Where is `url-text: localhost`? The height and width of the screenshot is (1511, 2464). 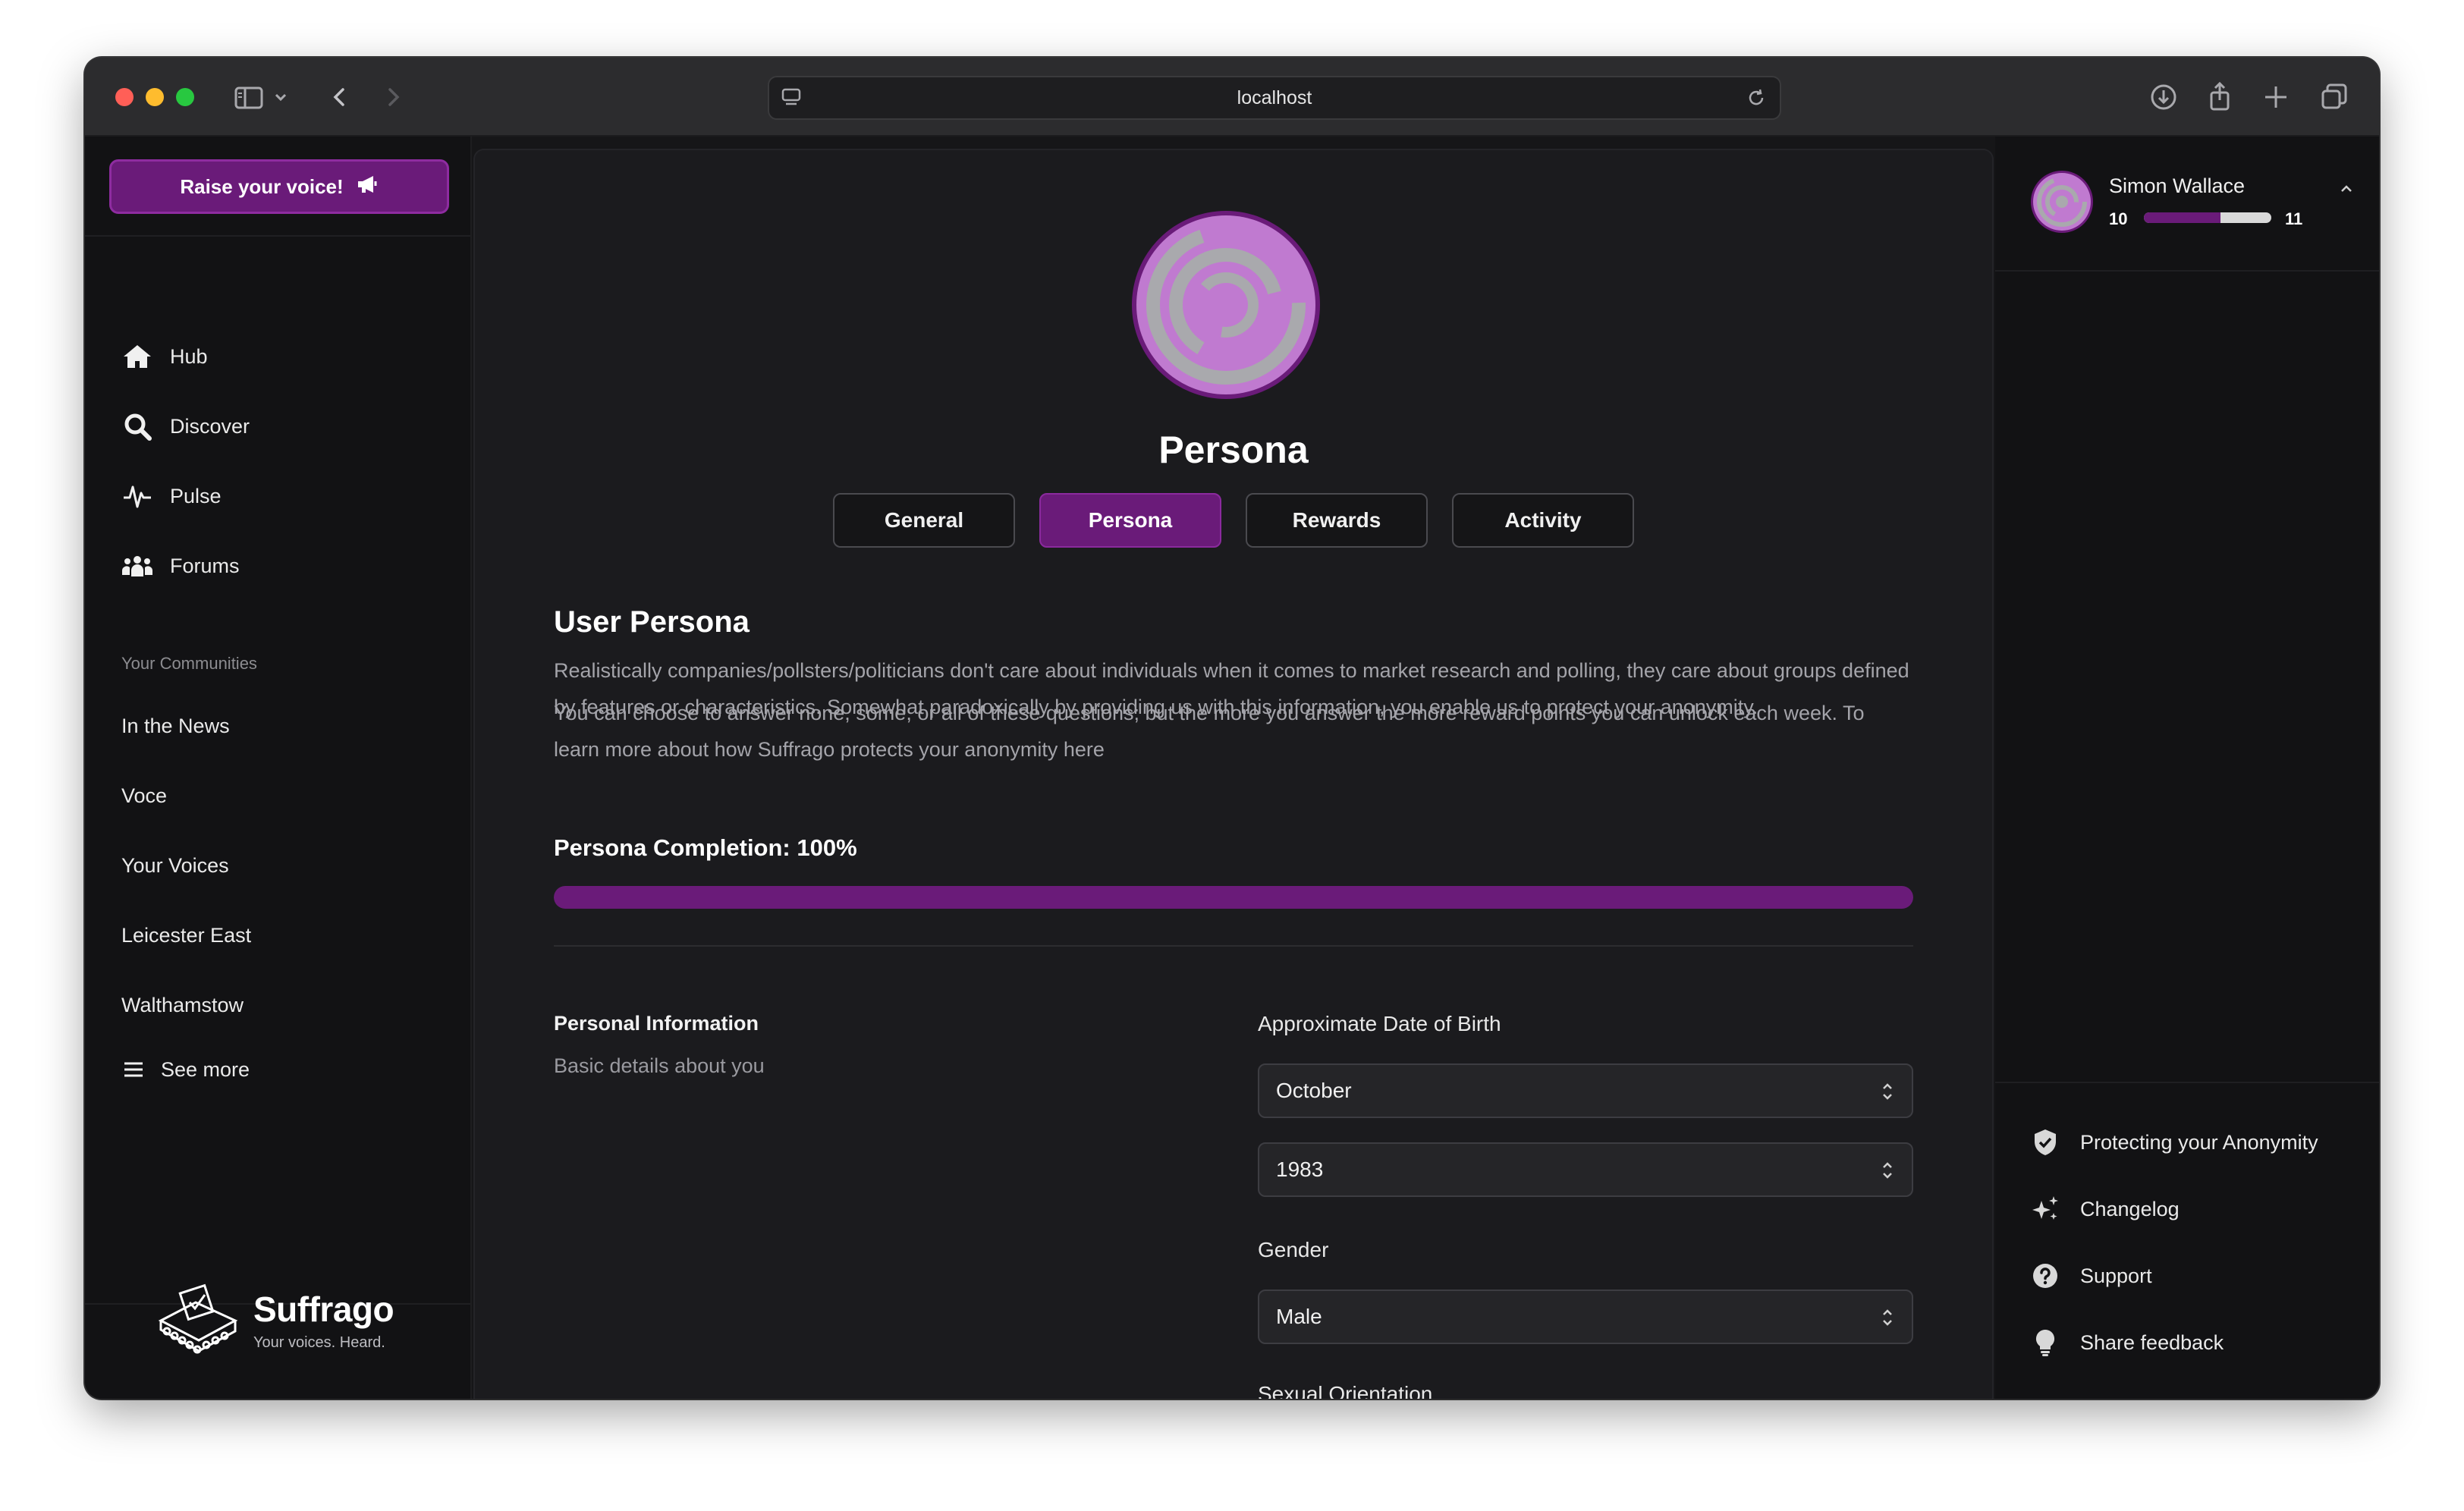
url-text: localhost is located at coordinates (1274, 97).